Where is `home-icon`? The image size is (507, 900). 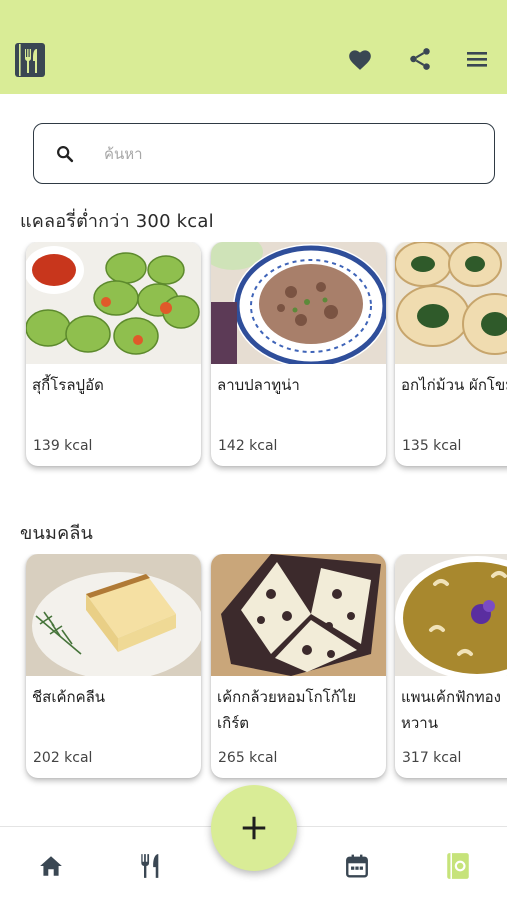 home-icon is located at coordinates (51, 866).